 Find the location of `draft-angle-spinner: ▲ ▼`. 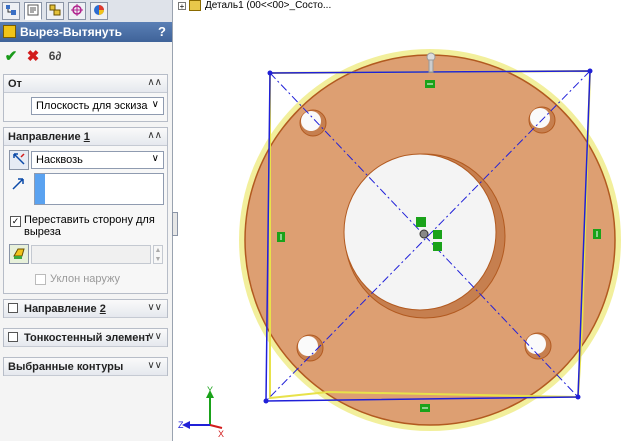

draft-angle-spinner: ▲ ▼ is located at coordinates (158, 254).